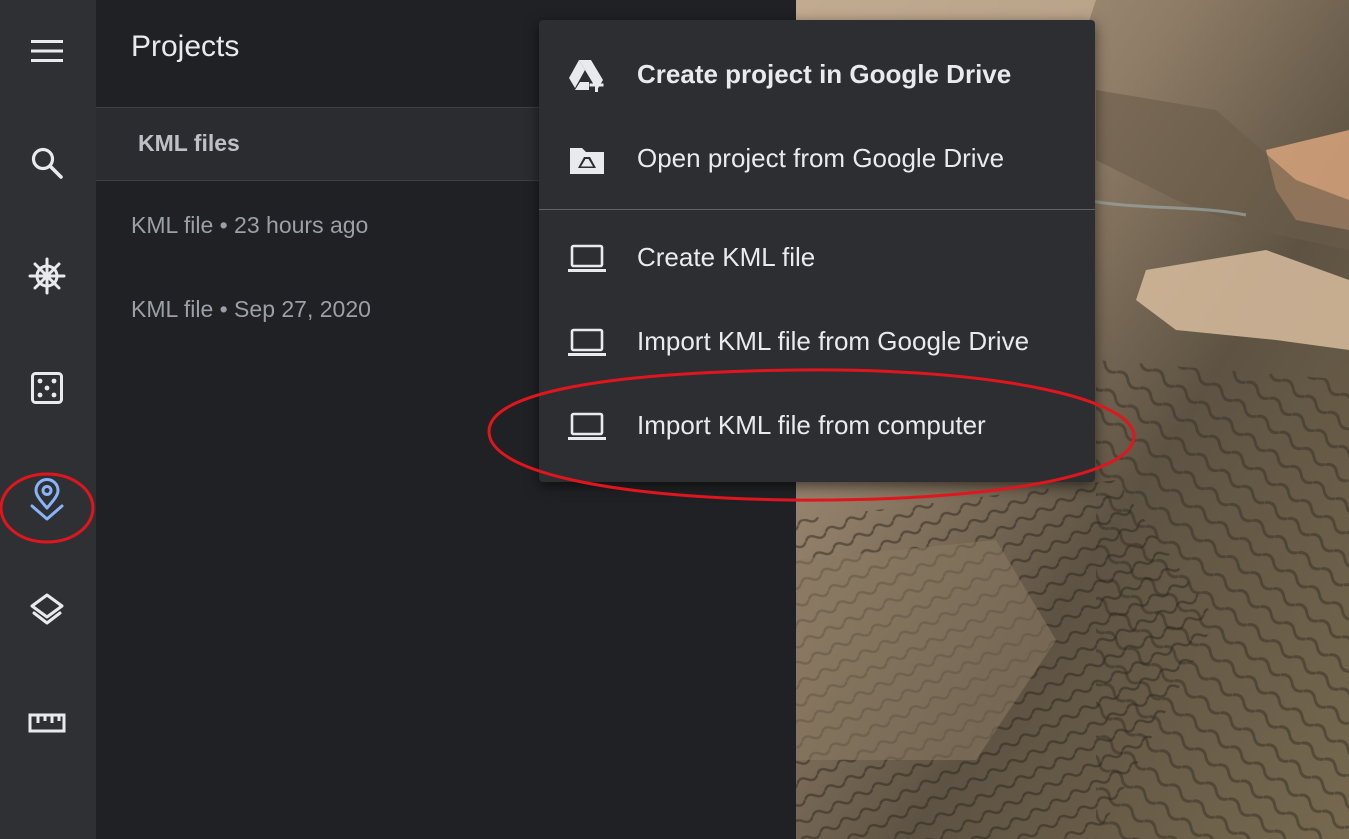 This screenshot has width=1349, height=839. I want to click on file-label: KML file • Sep 27, 2020, so click(251, 309).